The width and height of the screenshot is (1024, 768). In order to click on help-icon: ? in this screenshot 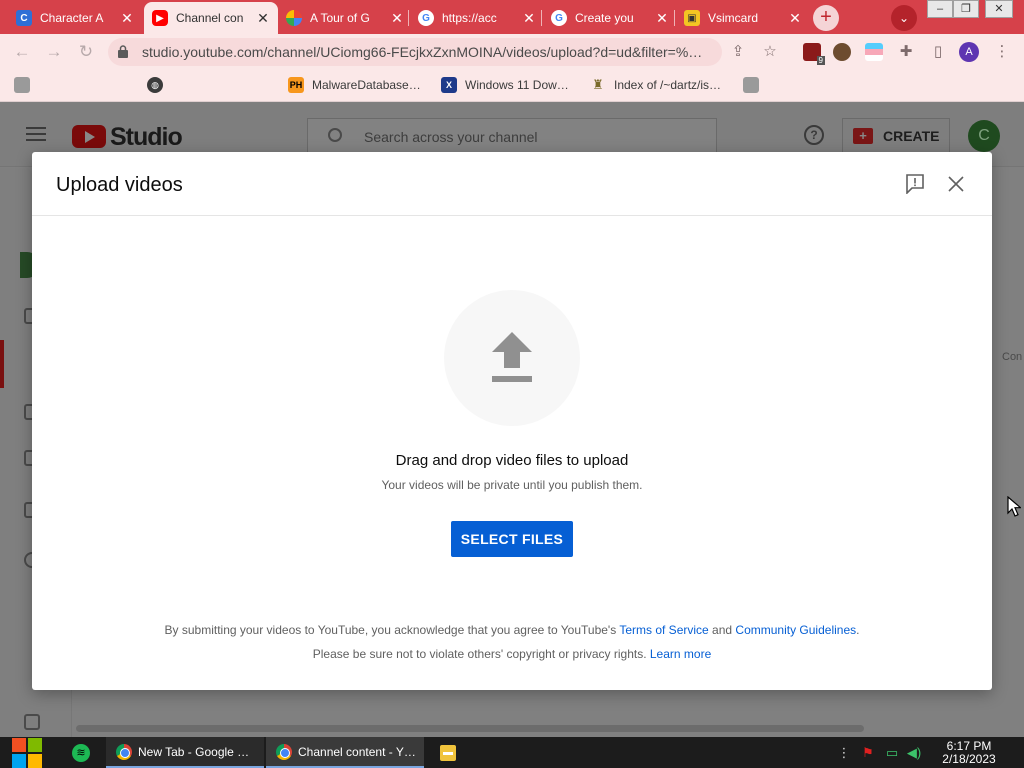, I will do `click(814, 135)`.